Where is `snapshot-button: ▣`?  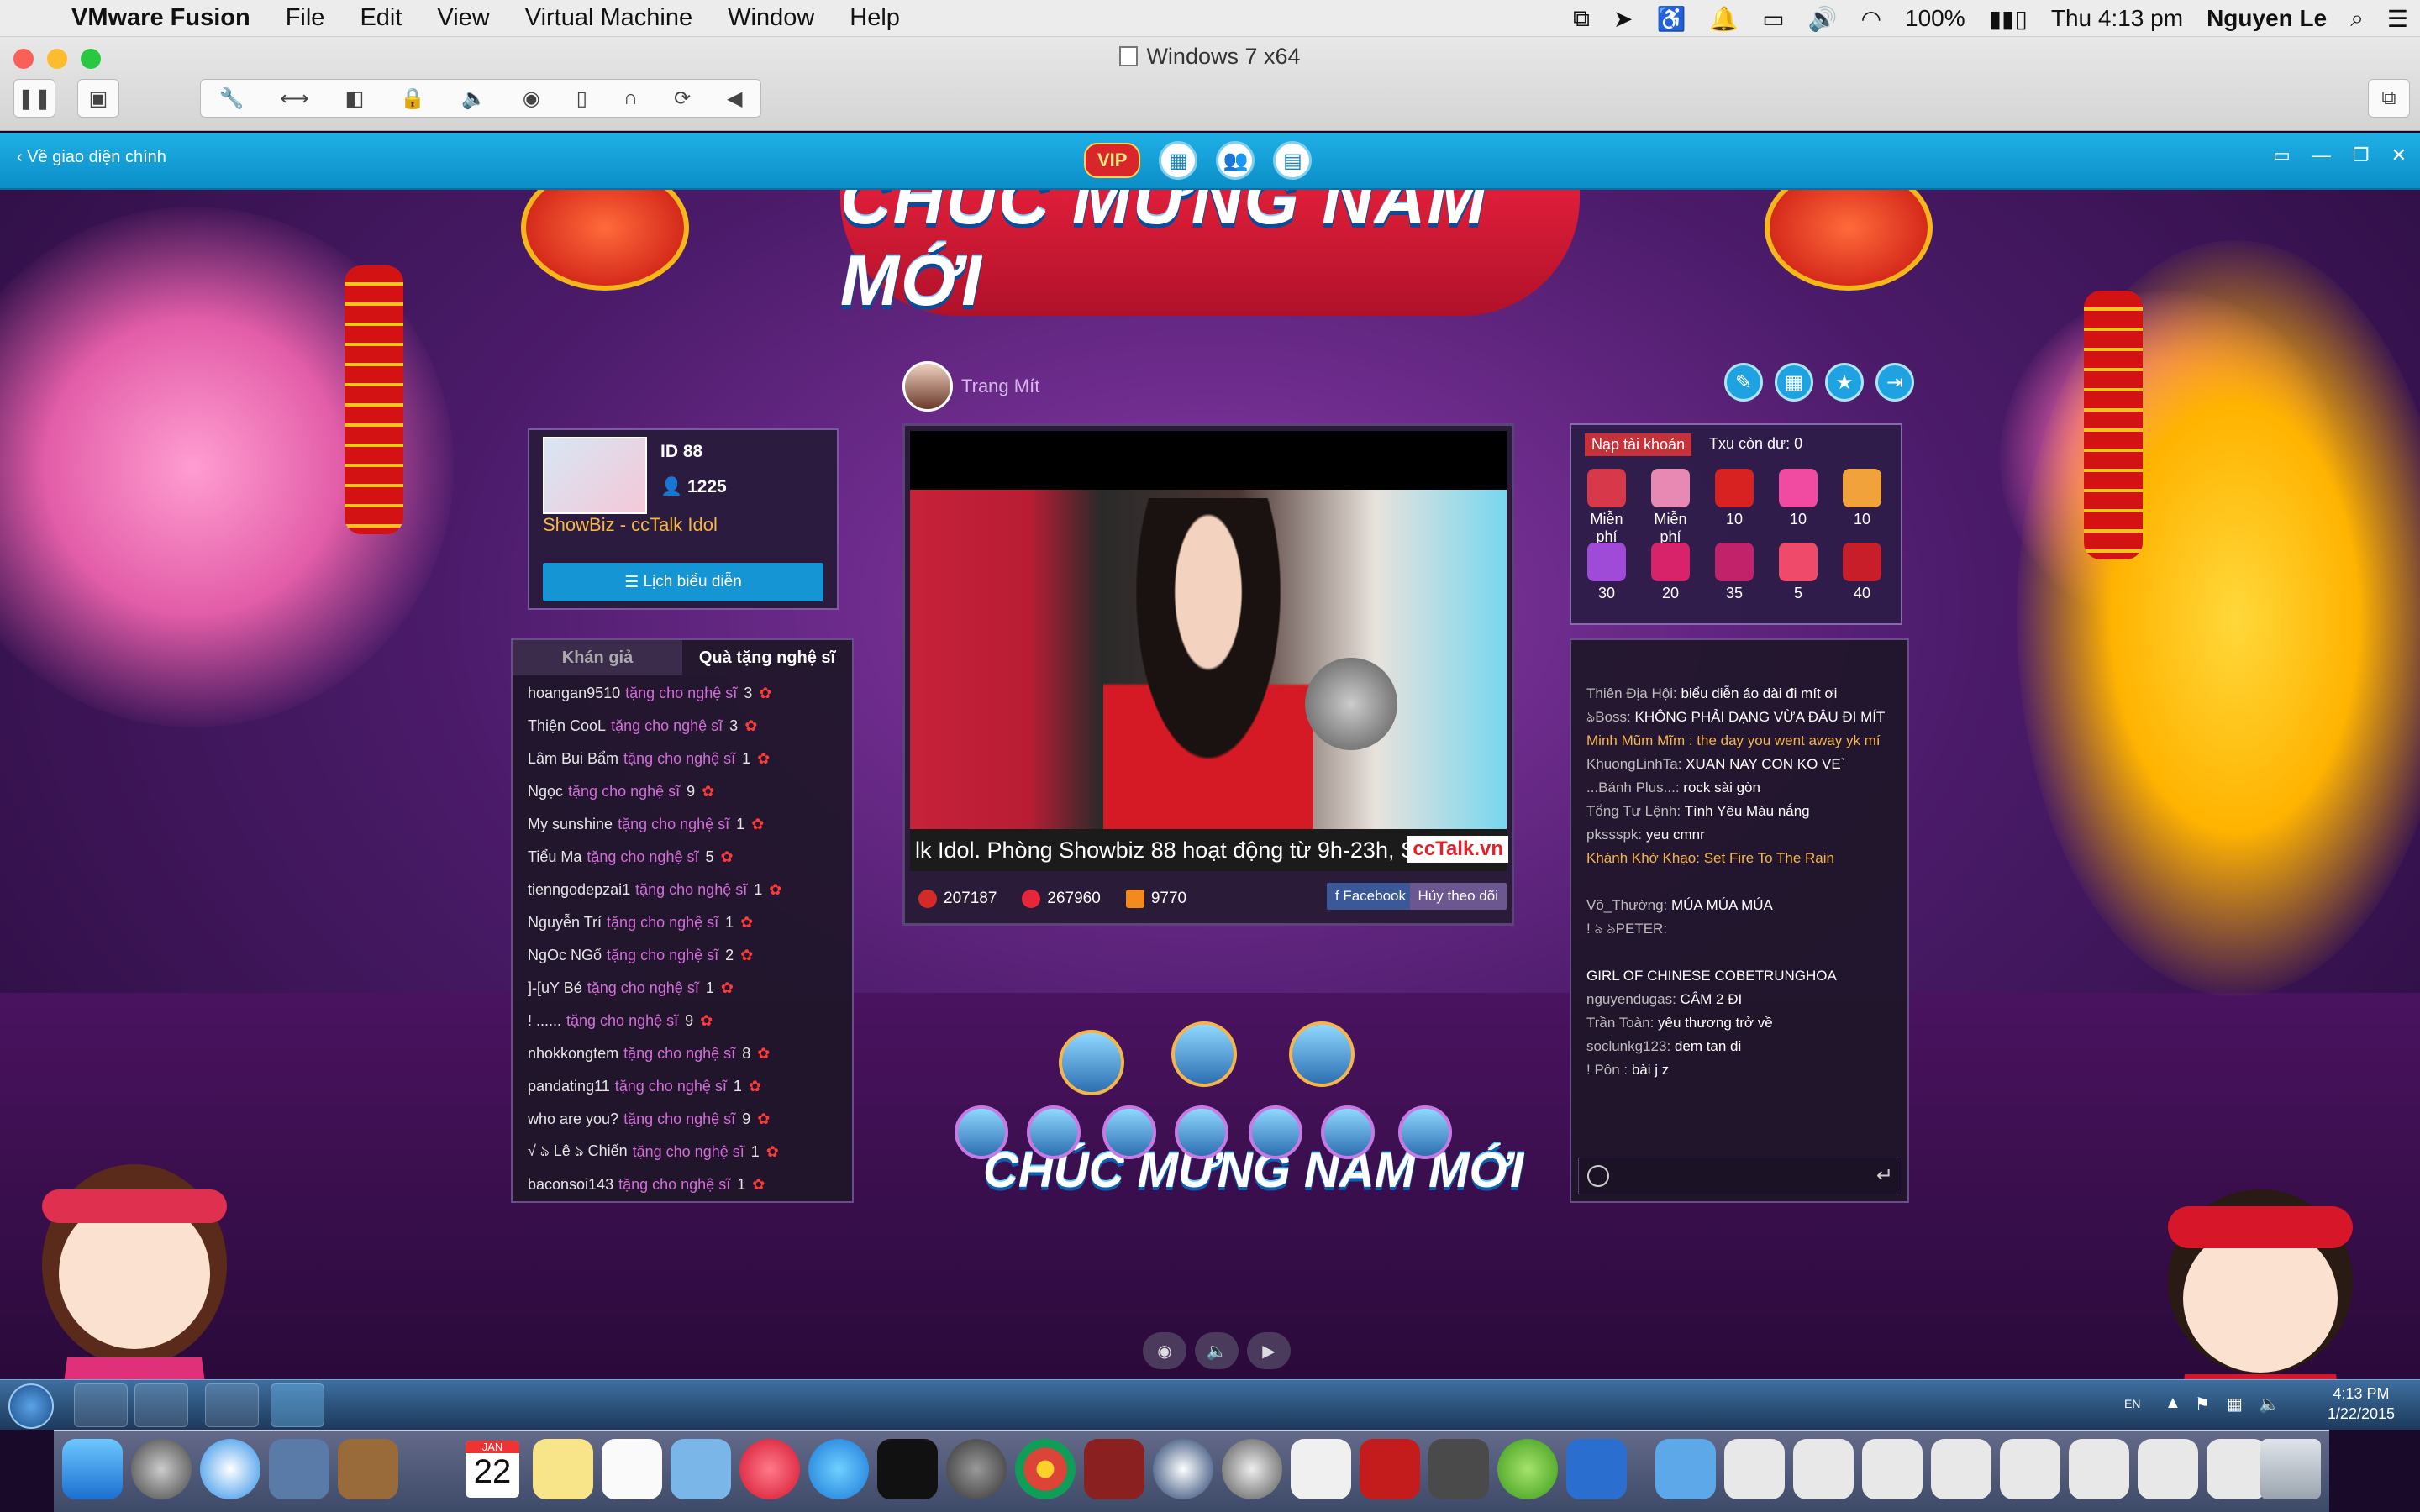 snapshot-button: ▣ is located at coordinates (98, 98).